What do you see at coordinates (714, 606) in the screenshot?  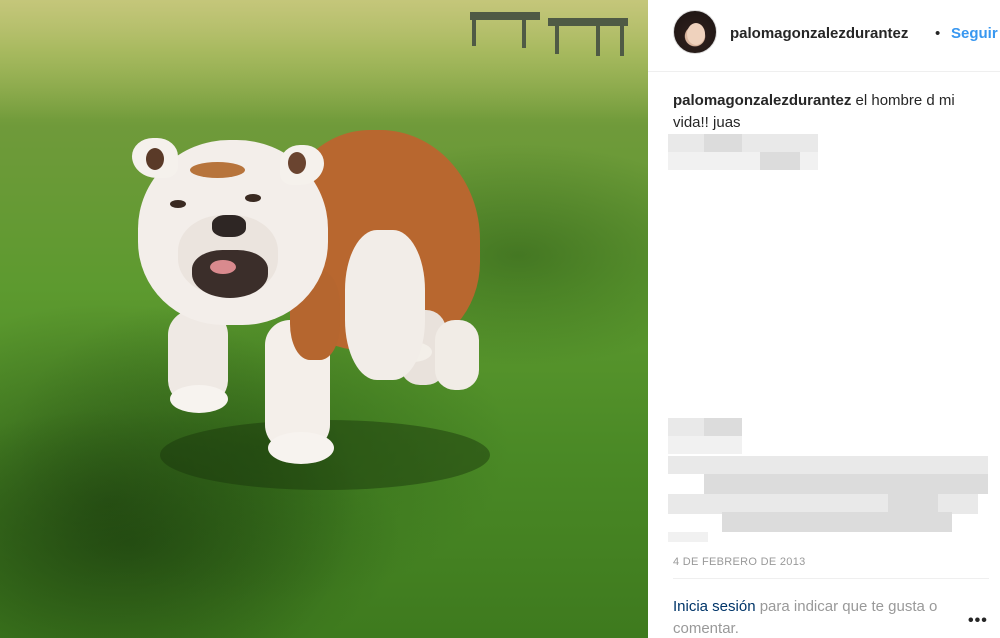 I see `login-link: Inicia sesión` at bounding box center [714, 606].